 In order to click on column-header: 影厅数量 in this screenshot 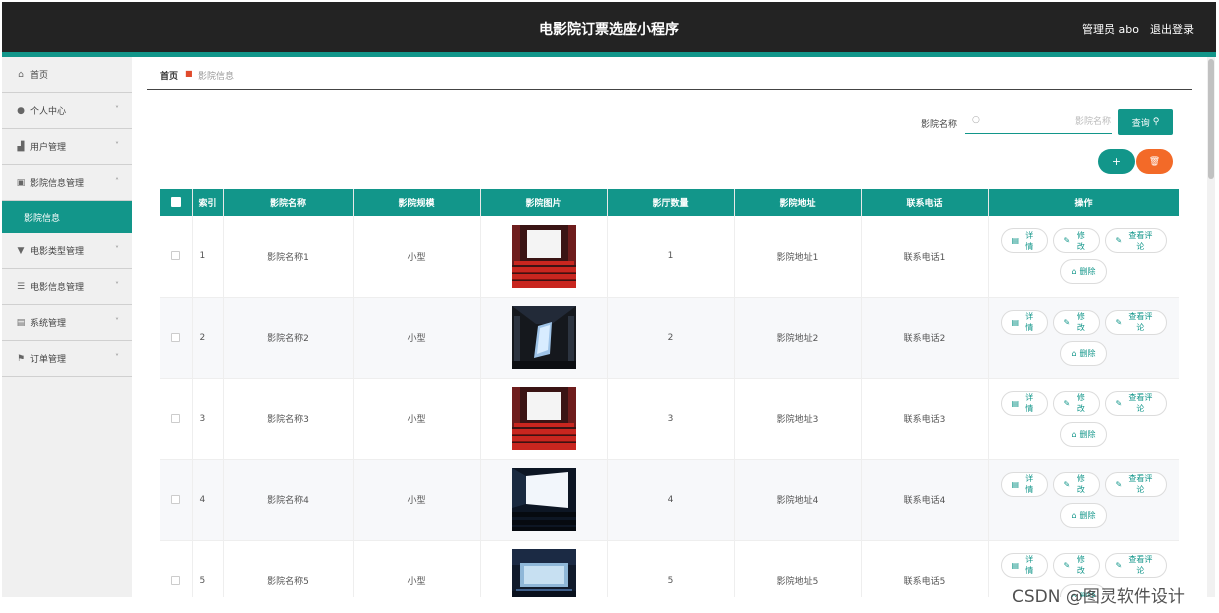, I will do `click(671, 202)`.